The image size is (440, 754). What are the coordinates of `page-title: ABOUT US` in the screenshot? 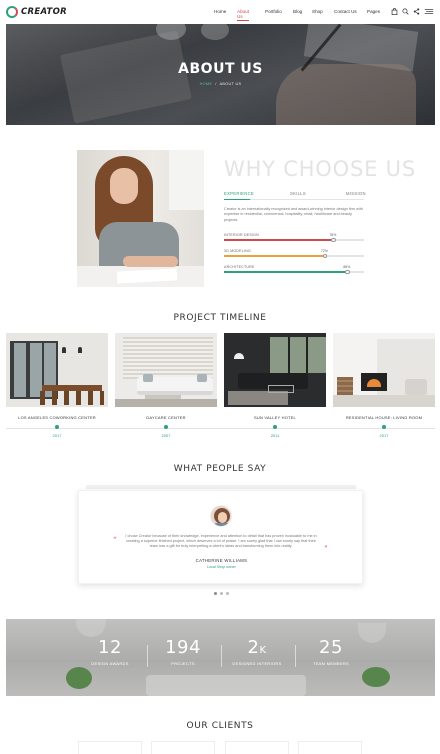 It's located at (220, 69).